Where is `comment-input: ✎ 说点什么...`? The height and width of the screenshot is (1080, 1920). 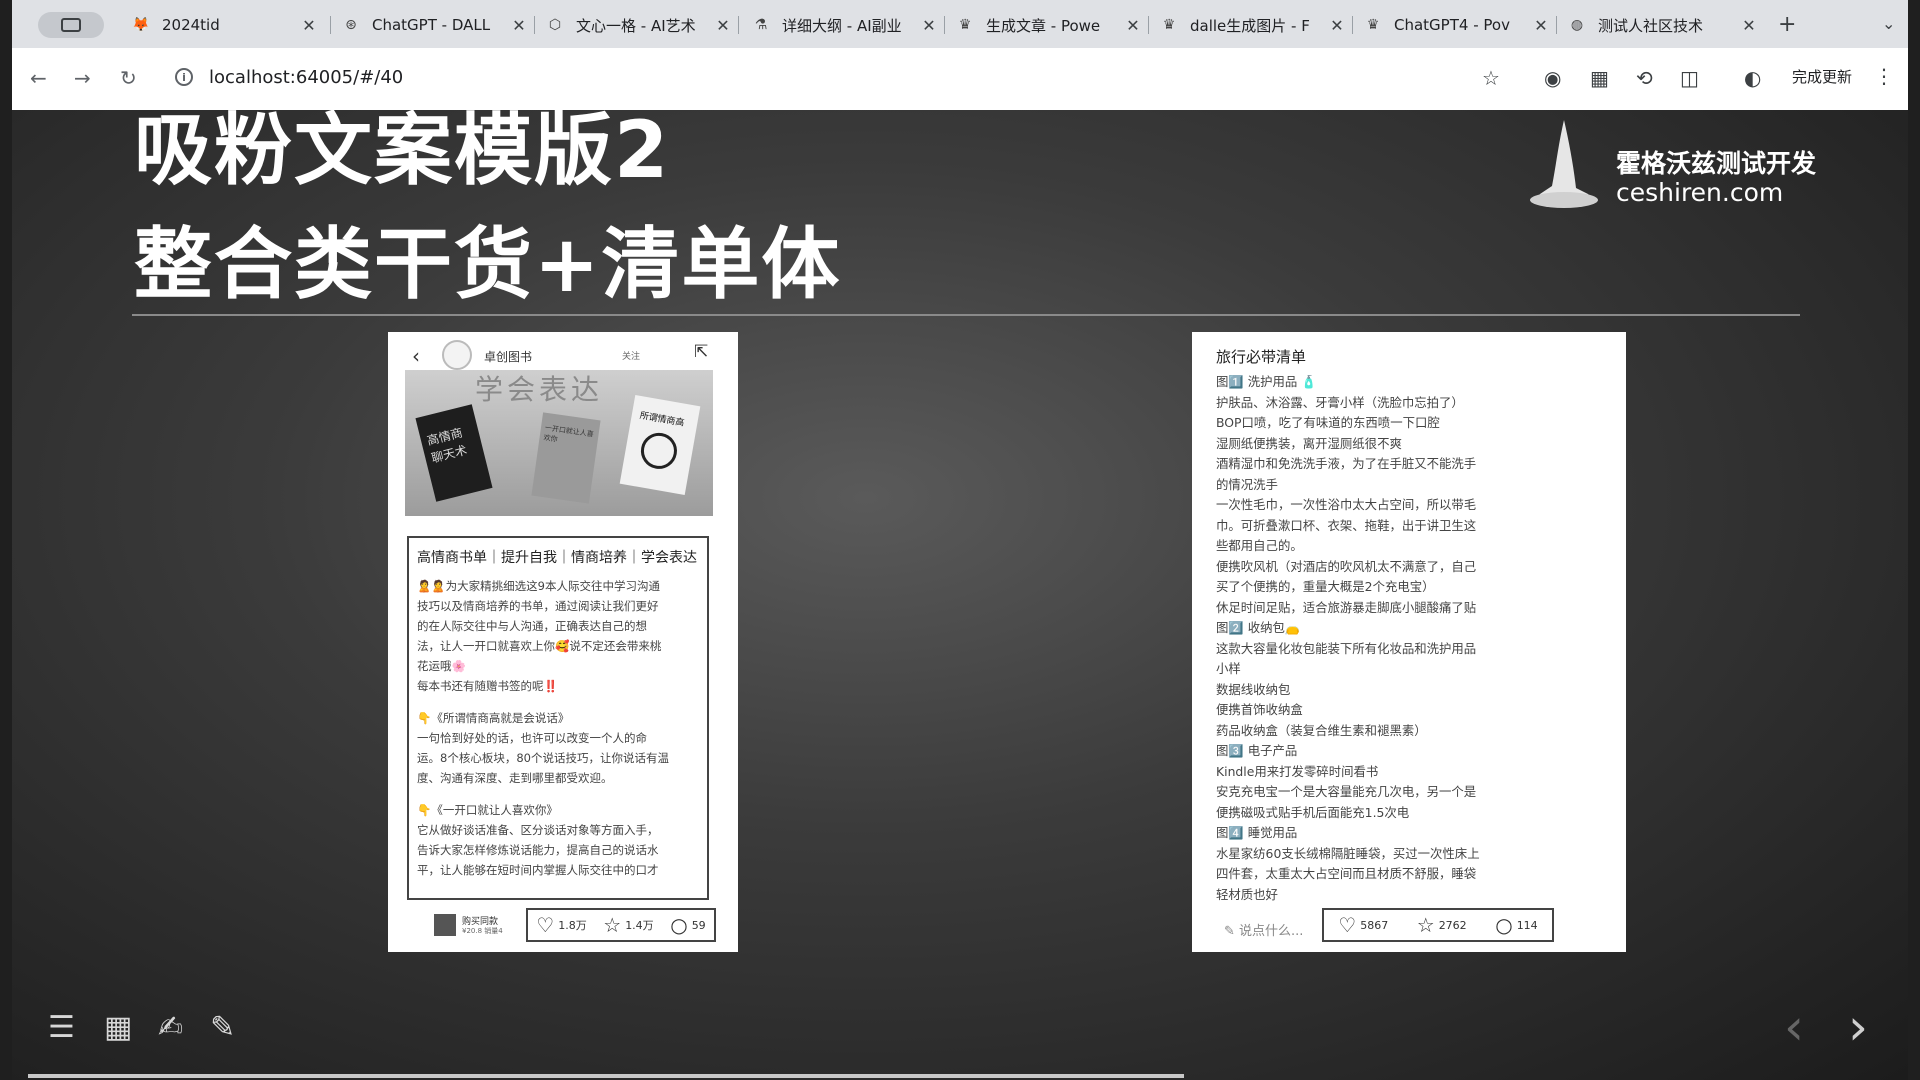
comment-input: ✎ 说点什么... is located at coordinates (1263, 929).